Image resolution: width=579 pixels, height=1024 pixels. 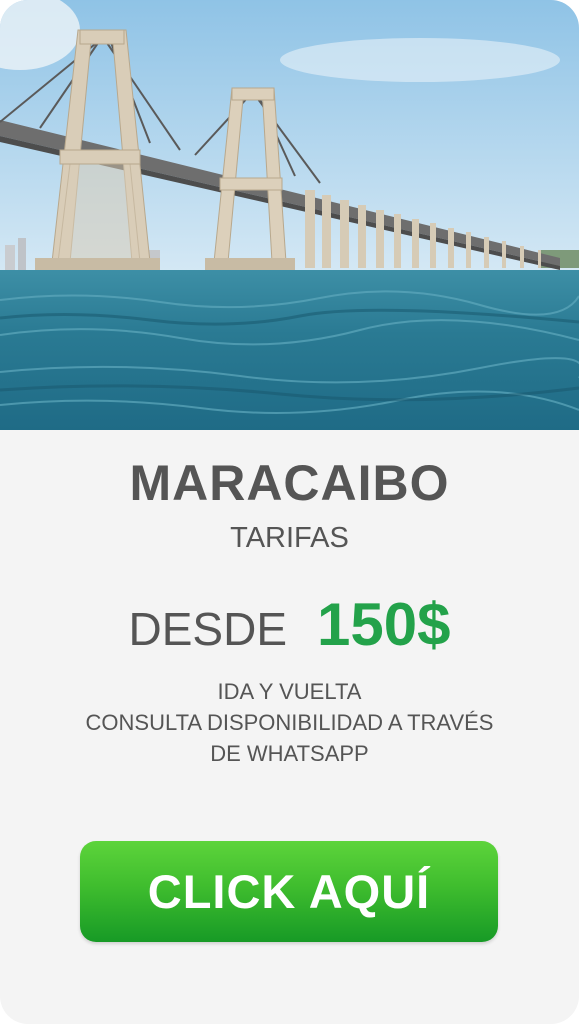 I want to click on city-title: MARACAIBO, so click(x=289, y=483).